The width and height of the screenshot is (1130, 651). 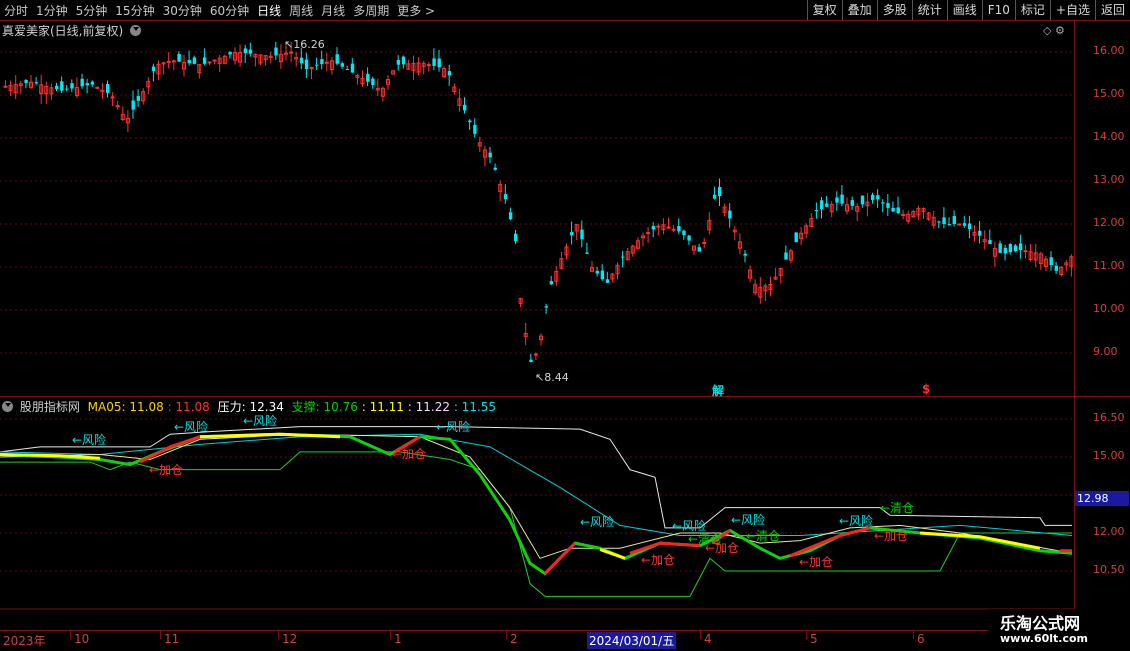 What do you see at coordinates (1109, 222) in the screenshot?
I see `price-label: 12.00` at bounding box center [1109, 222].